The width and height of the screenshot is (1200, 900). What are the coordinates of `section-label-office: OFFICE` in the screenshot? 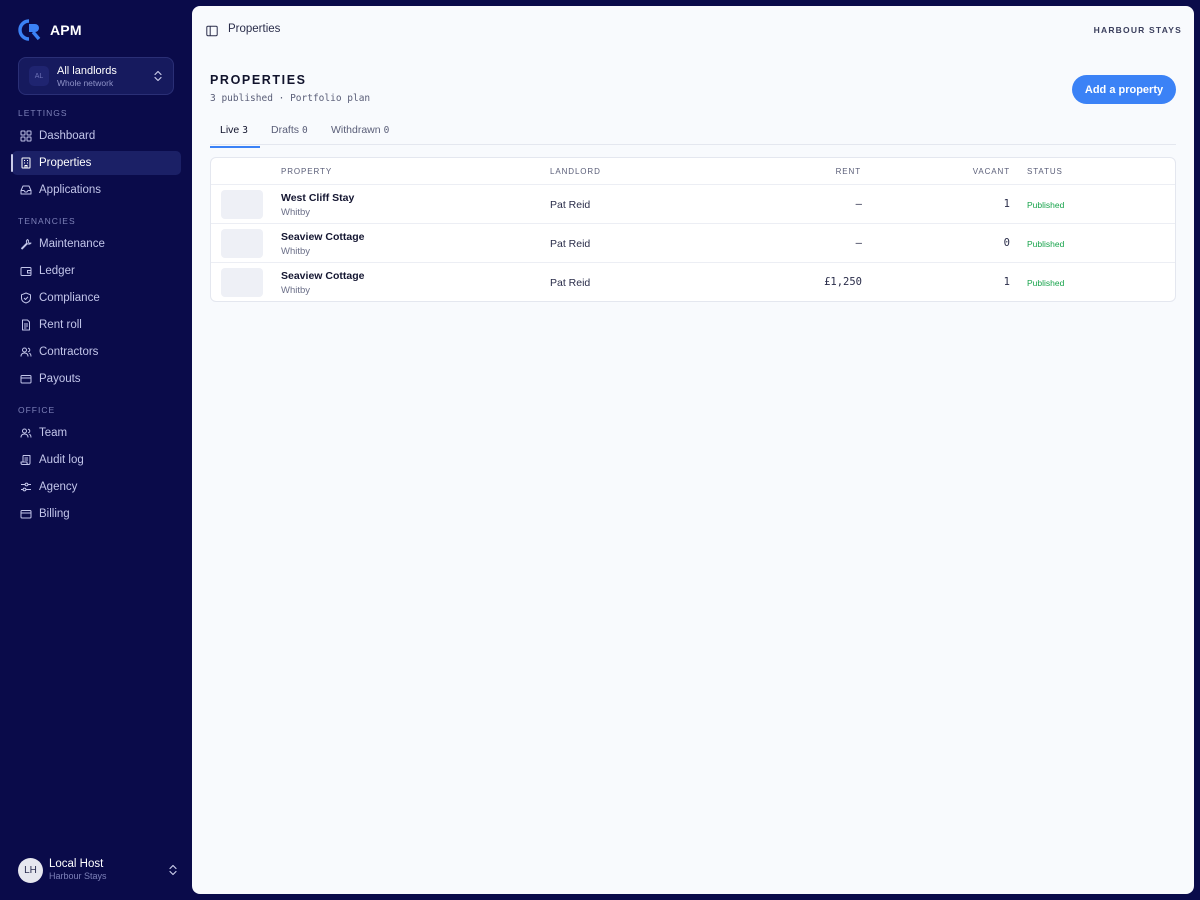 It's located at (37, 410).